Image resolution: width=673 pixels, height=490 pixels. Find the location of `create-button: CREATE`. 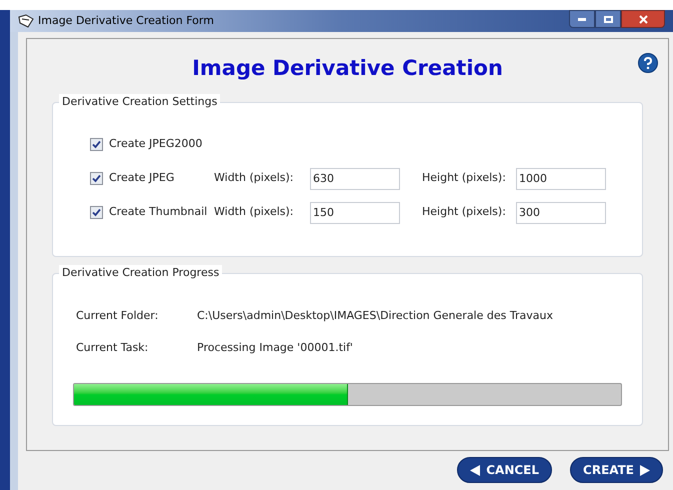

create-button: CREATE is located at coordinates (616, 470).